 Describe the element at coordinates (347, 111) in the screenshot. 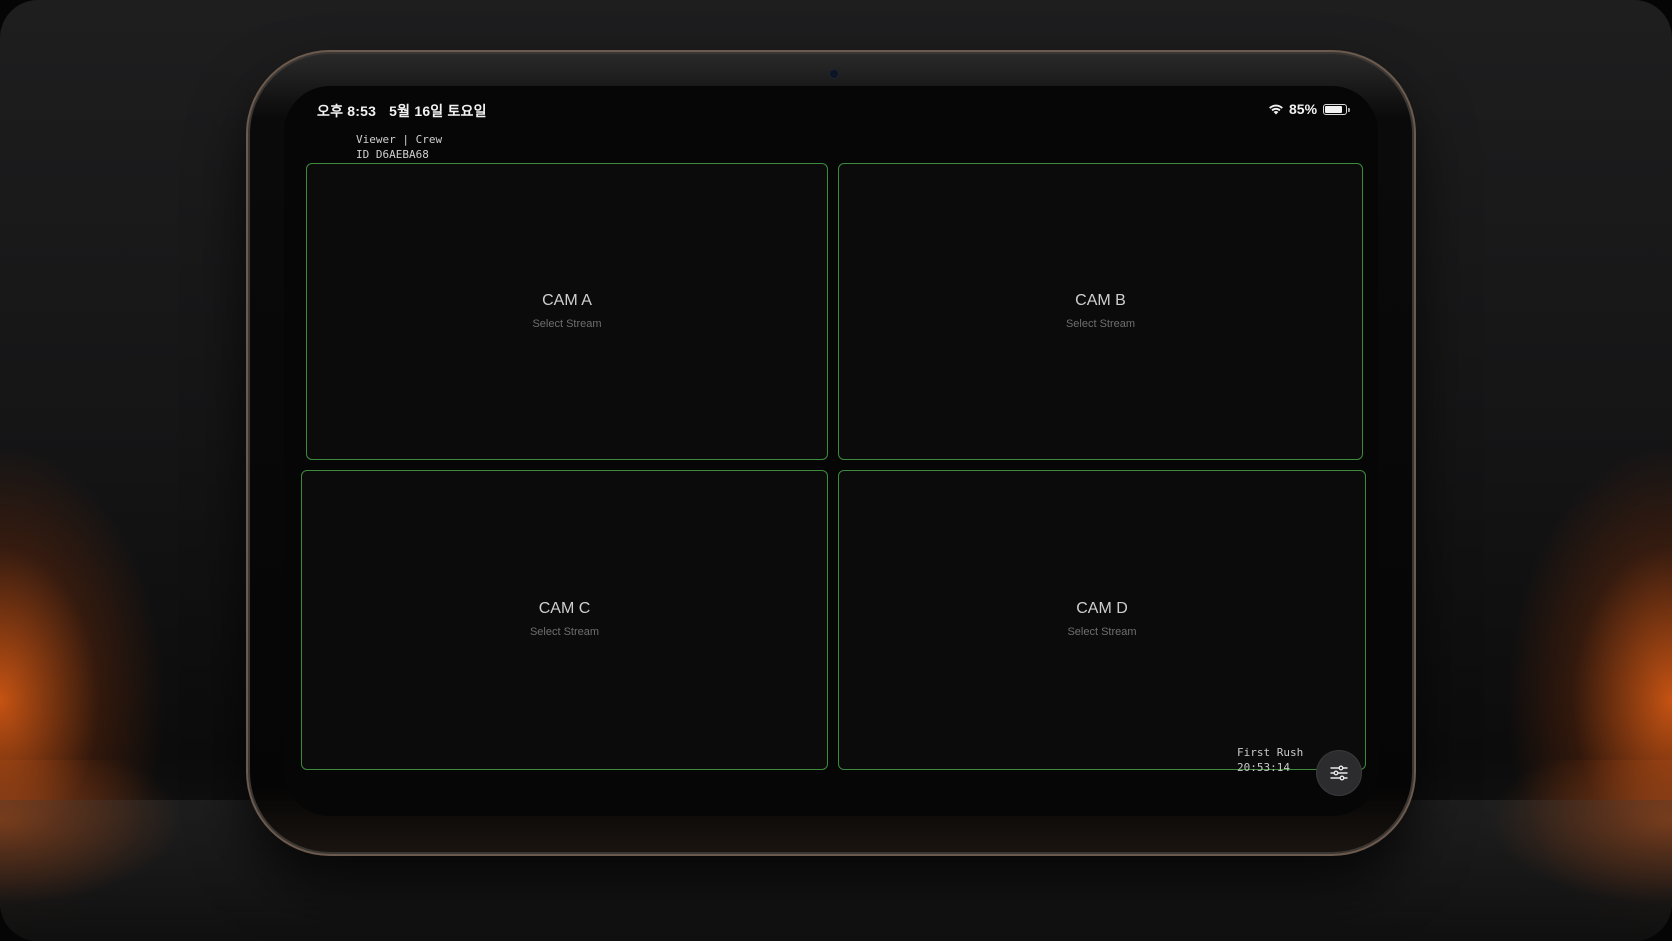

I see `status-time: 오후 8:53` at that location.